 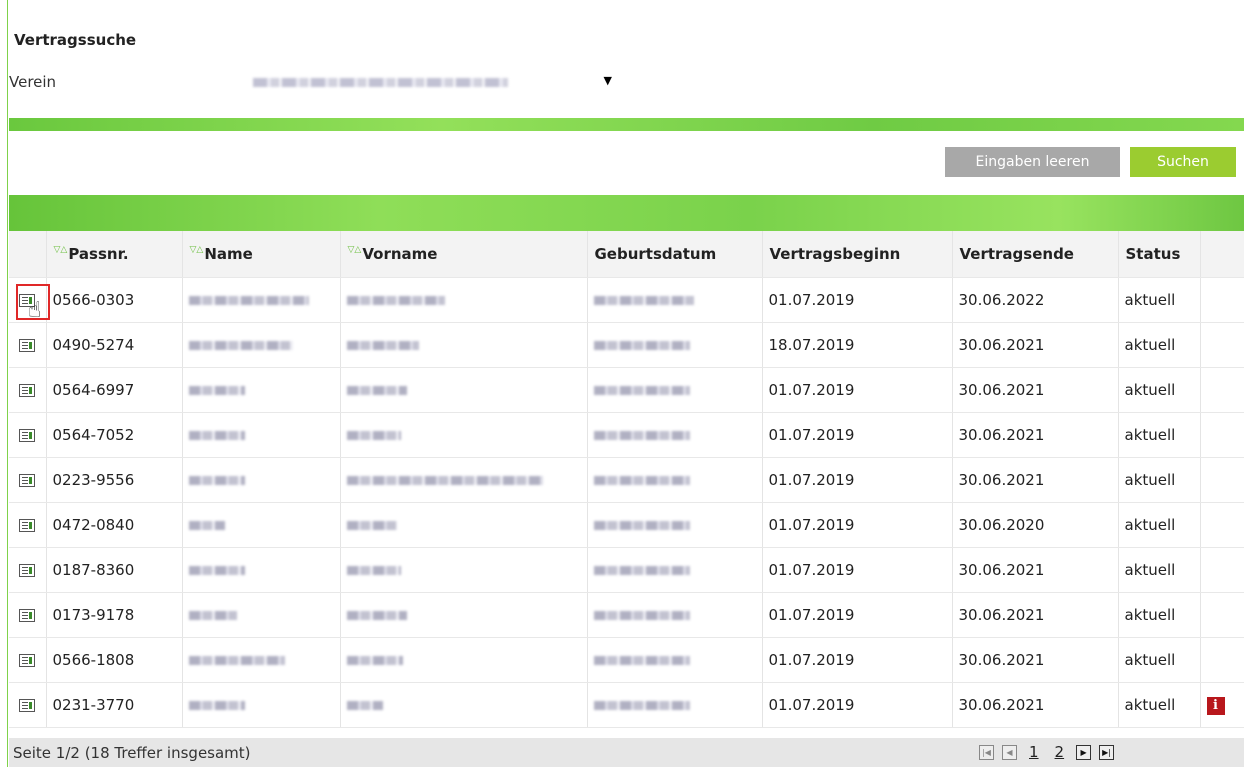 What do you see at coordinates (114, 345) in the screenshot?
I see `passnr-cell: 0490-5274` at bounding box center [114, 345].